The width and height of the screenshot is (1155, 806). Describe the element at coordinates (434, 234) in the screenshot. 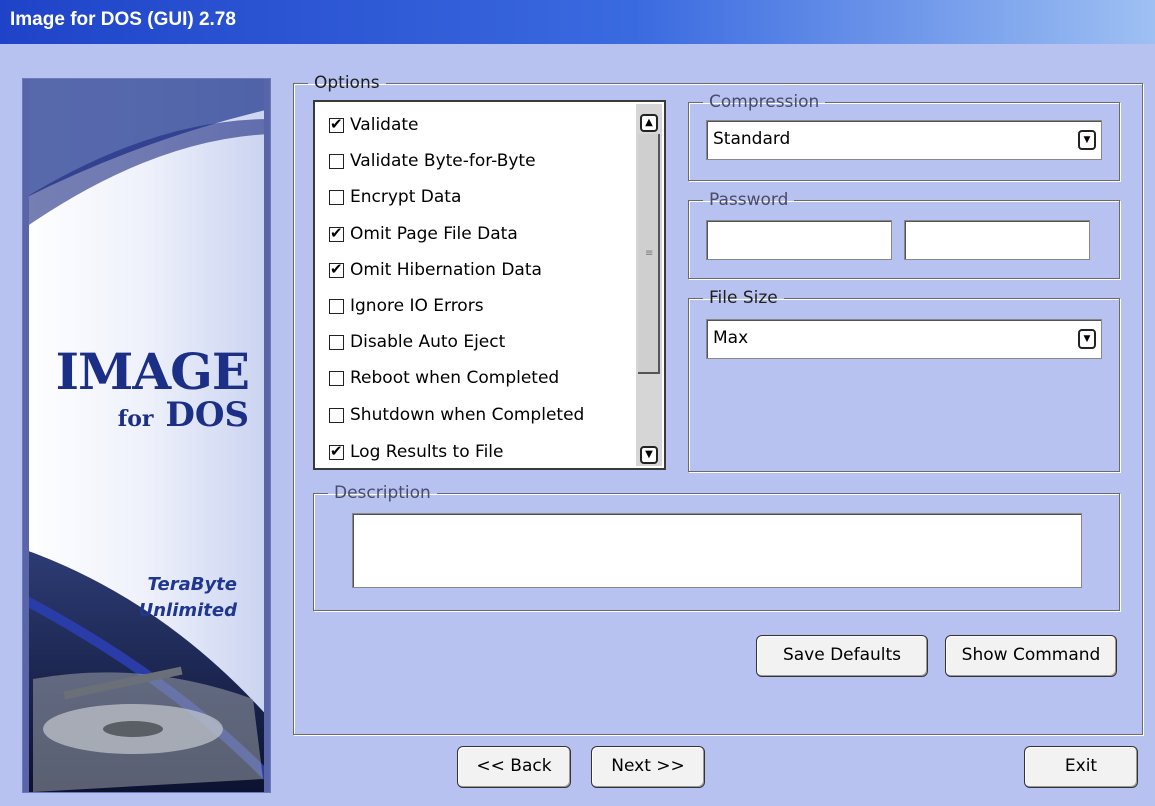

I see `option-label: Omit Page File Data` at that location.